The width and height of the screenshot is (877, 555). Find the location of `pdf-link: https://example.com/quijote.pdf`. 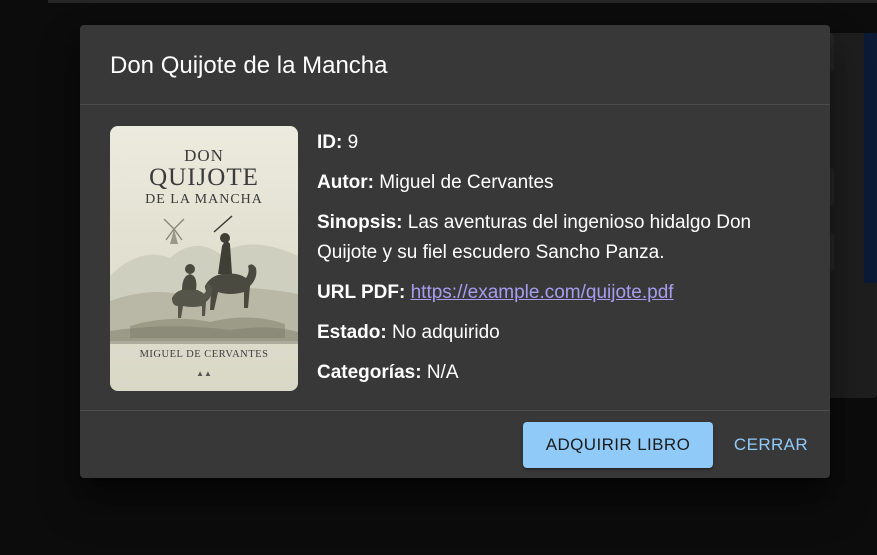

pdf-link: https://example.com/quijote.pdf is located at coordinates (542, 292).